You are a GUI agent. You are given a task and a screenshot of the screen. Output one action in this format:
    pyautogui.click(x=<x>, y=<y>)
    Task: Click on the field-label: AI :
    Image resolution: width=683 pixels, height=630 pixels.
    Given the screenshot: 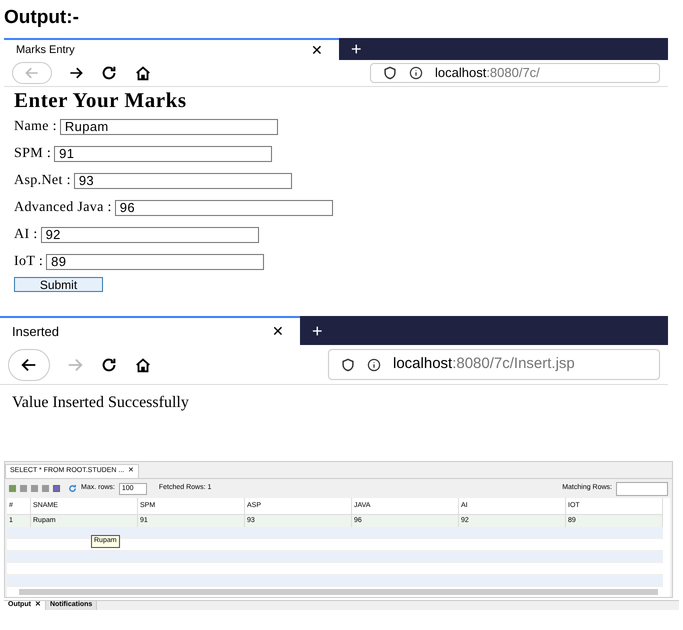 What is the action you would take?
    pyautogui.click(x=26, y=235)
    